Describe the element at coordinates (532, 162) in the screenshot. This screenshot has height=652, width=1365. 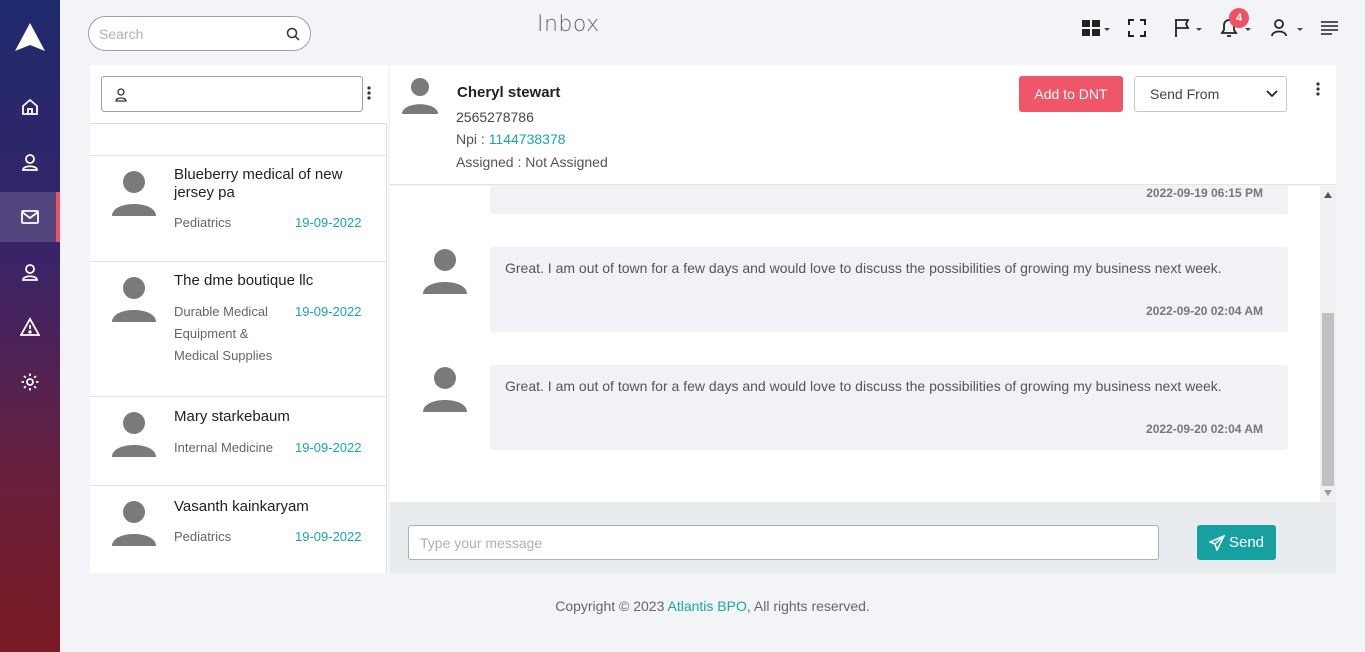
I see `chat-assigned-status: Assigned : Not Assigned` at that location.